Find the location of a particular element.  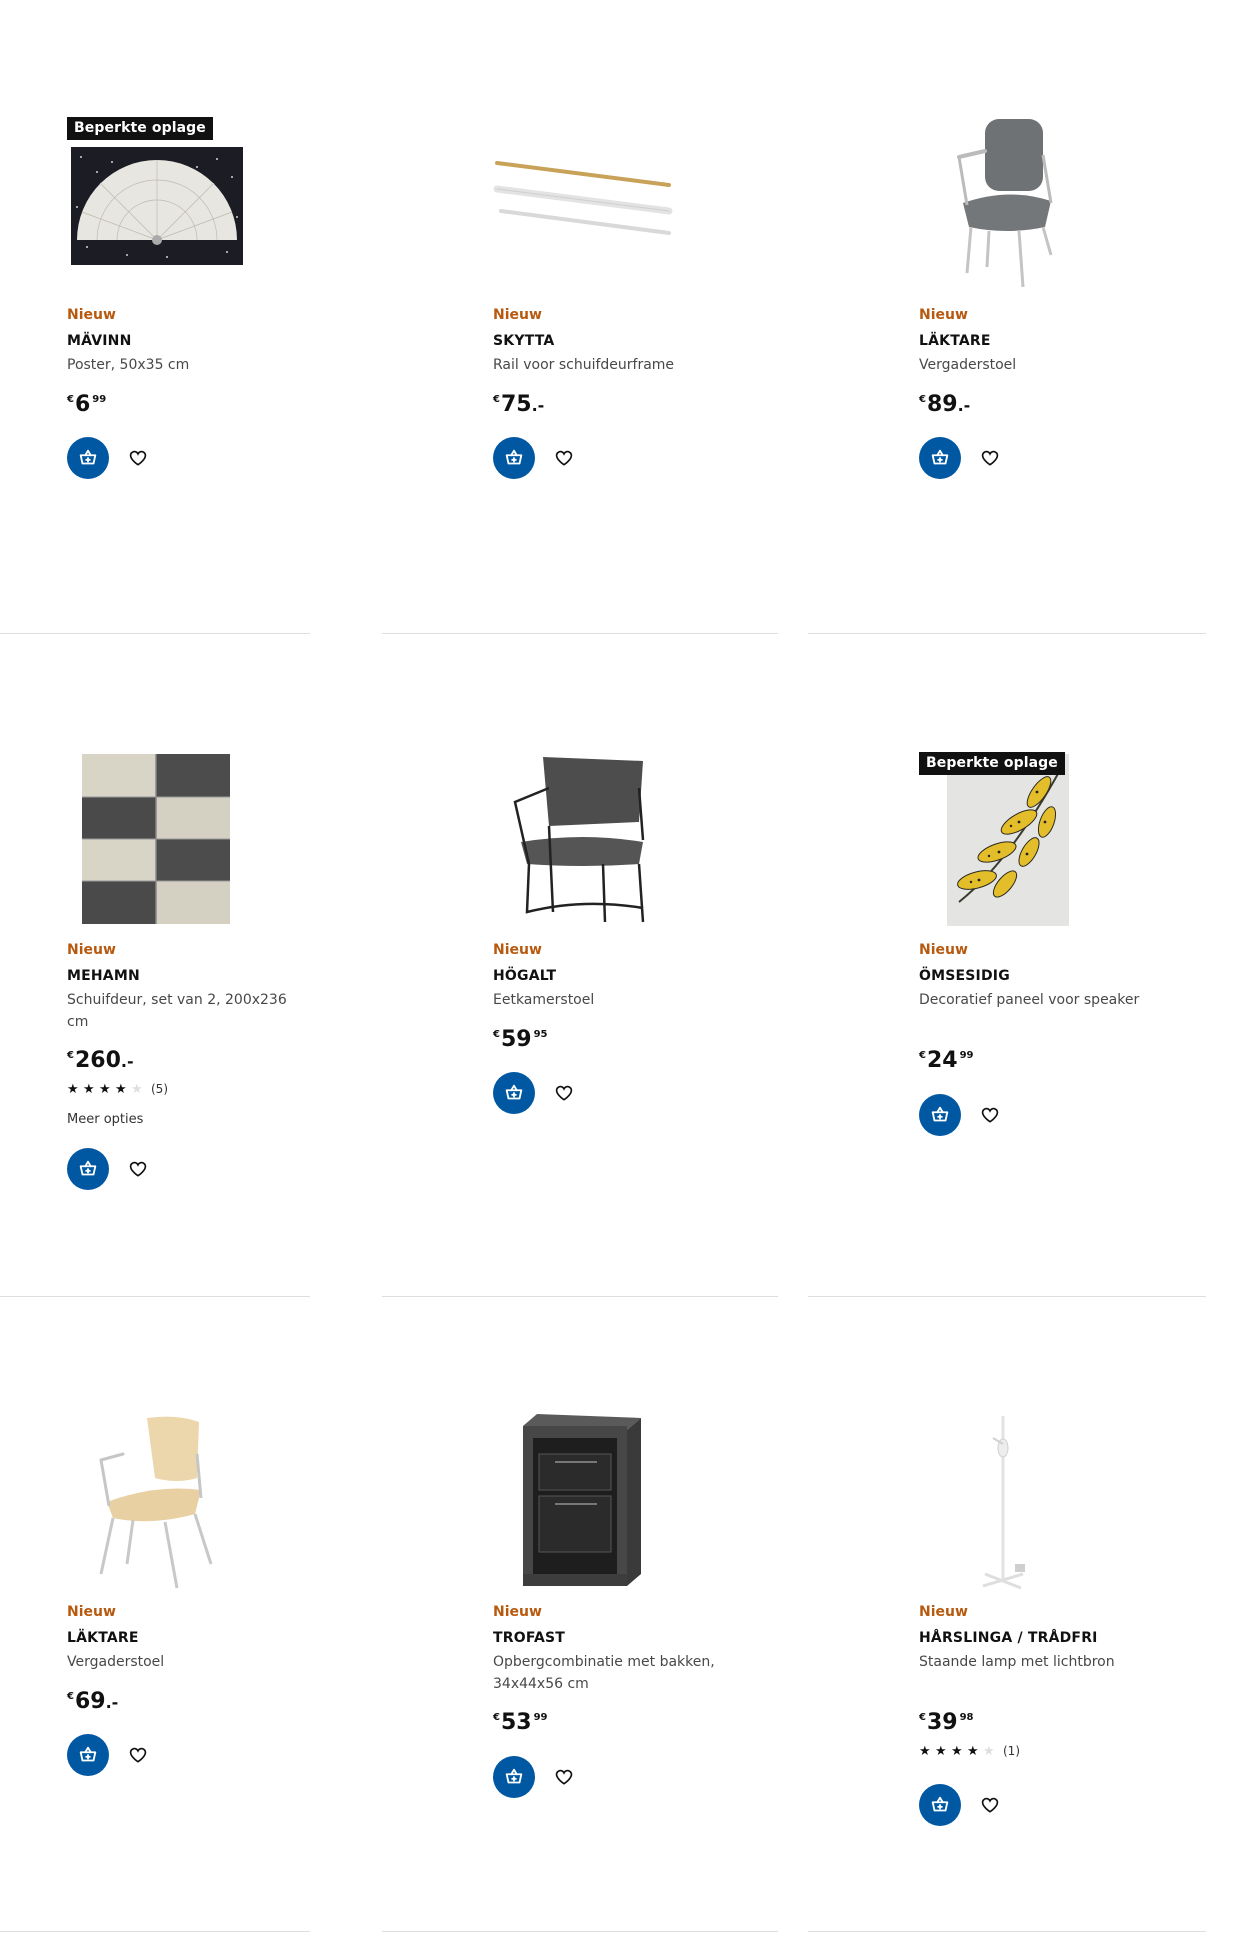

product-rating: ★ ★ ★ ★ ★ (1) is located at coordinates (969, 1751).